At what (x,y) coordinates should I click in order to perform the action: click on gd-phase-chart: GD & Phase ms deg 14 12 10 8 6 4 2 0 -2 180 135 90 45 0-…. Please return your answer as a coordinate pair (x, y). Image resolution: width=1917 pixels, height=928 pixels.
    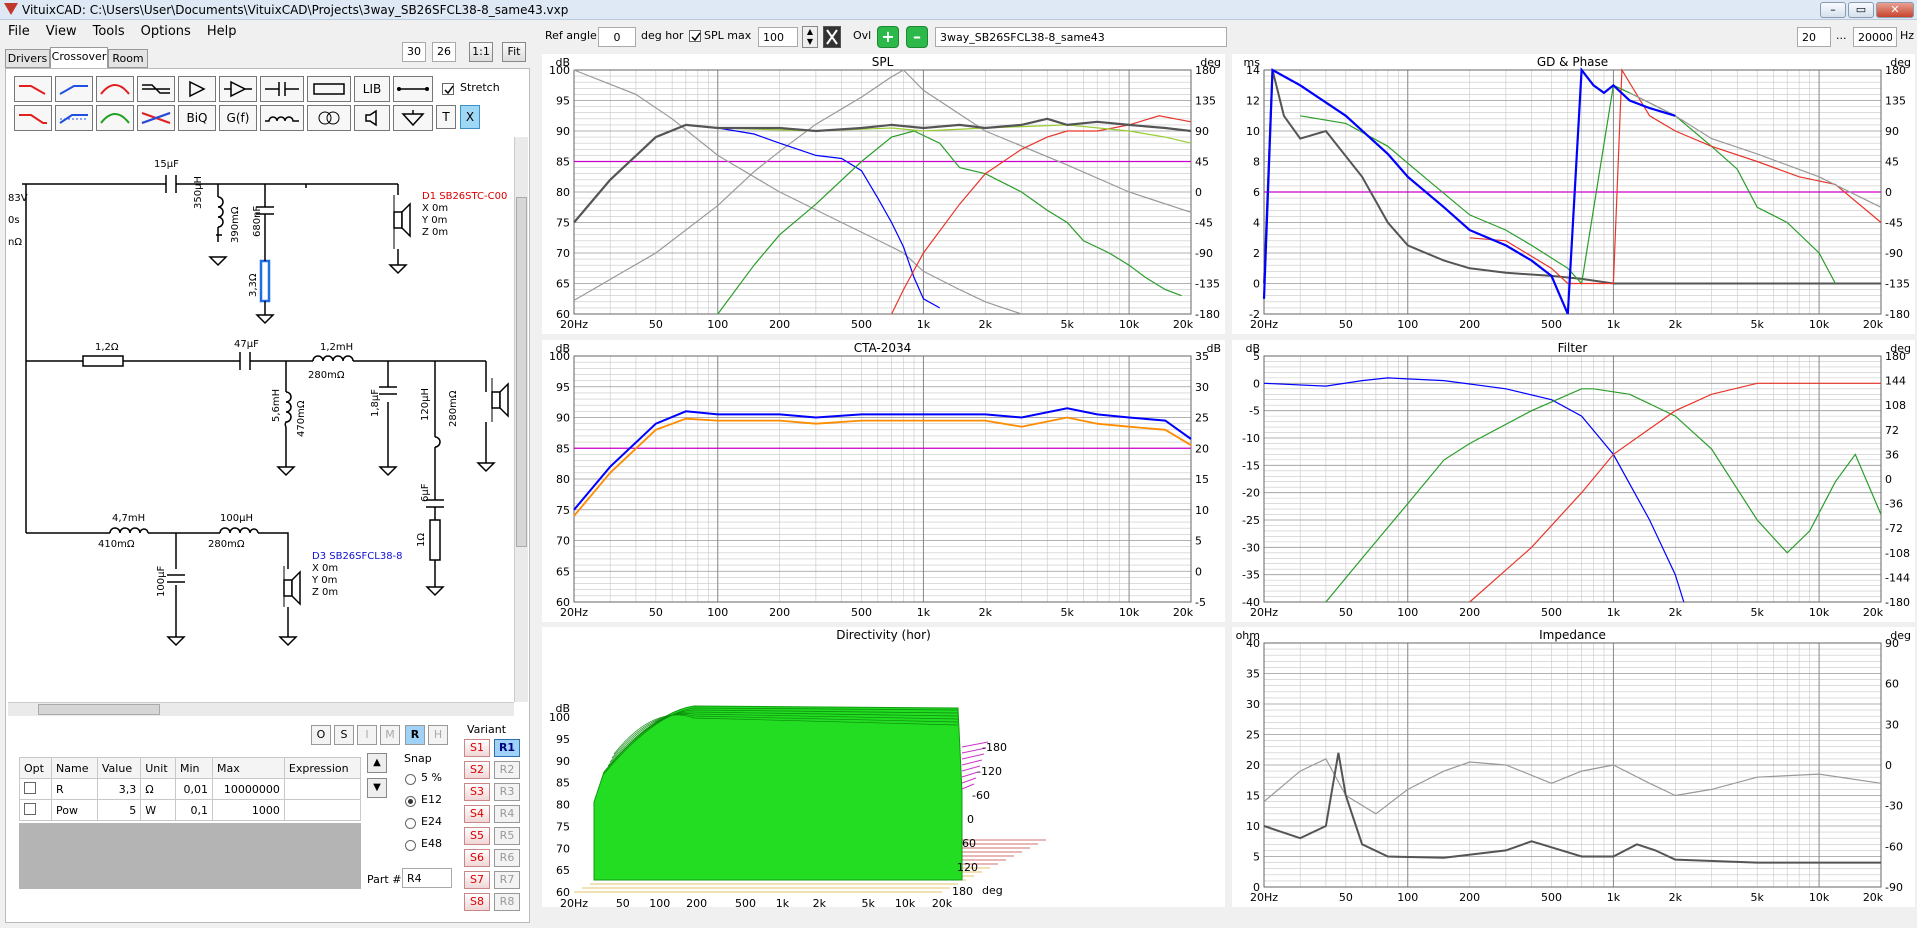
    Looking at the image, I should click on (1573, 194).